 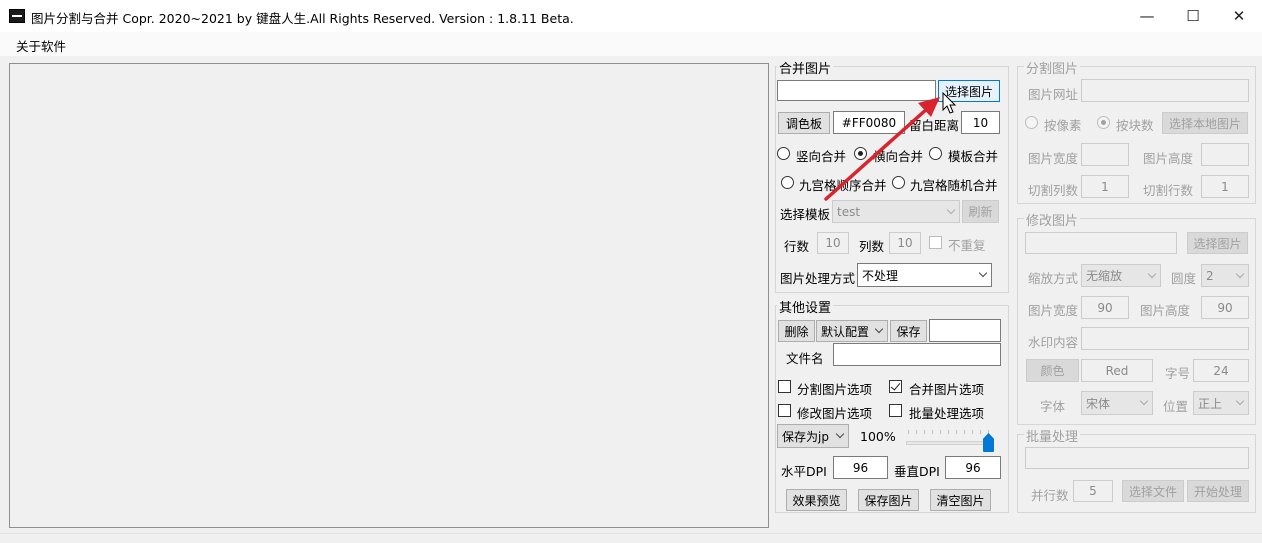 What do you see at coordinates (1165, 338) in the screenshot?
I see `watermark-input` at bounding box center [1165, 338].